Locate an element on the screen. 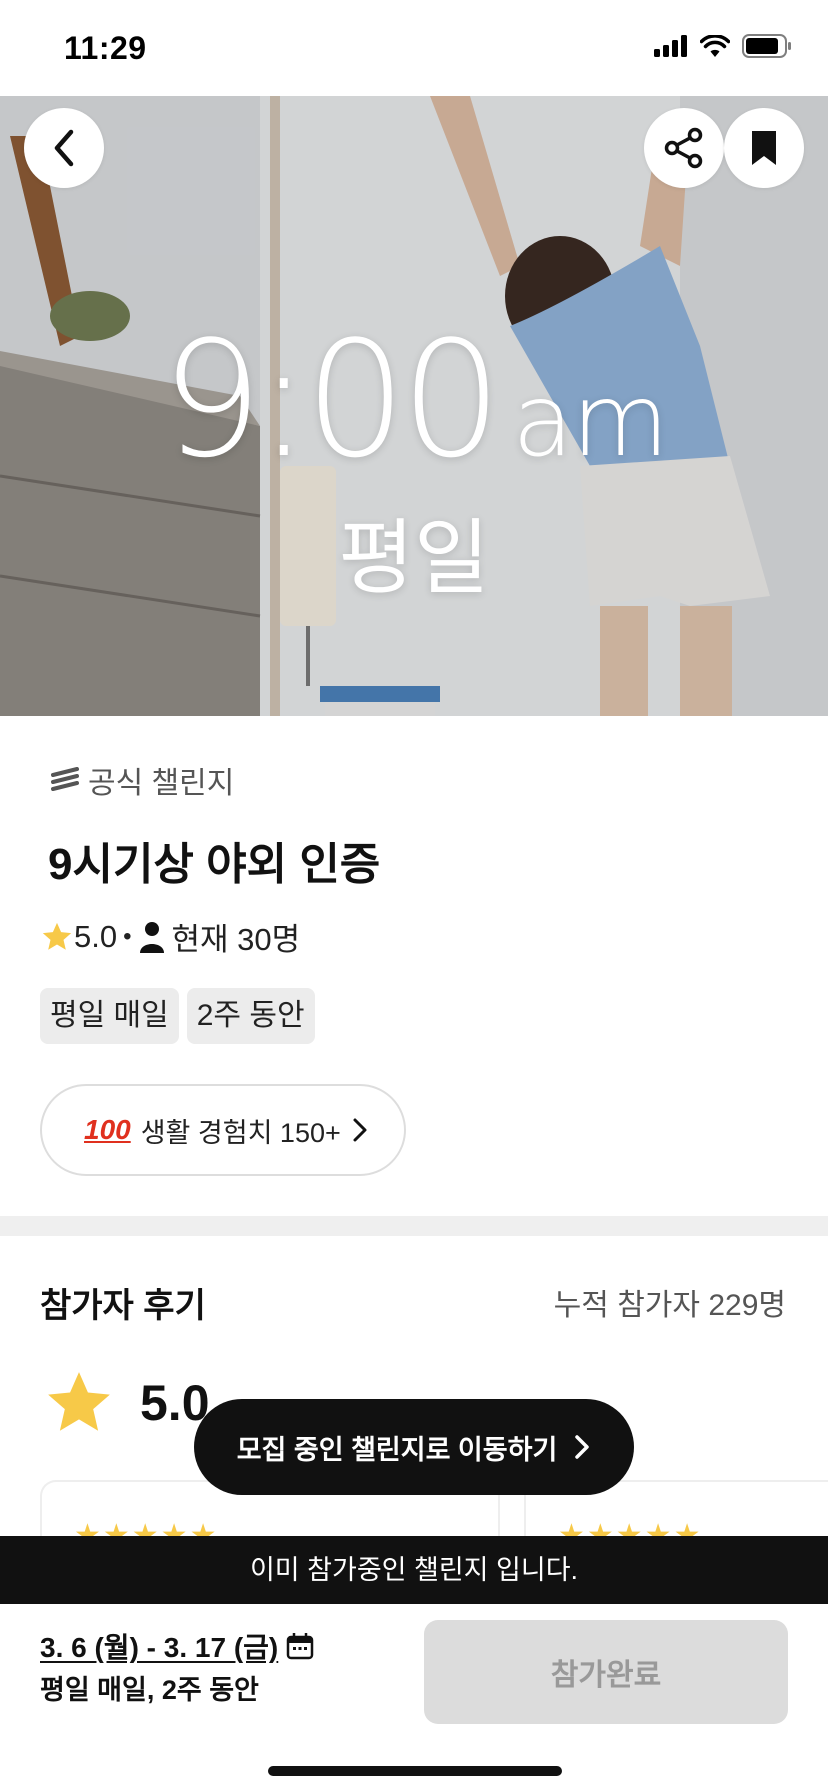 This screenshot has width=828, height=1792. hero-time: 9:00 am is located at coordinates (414, 399).